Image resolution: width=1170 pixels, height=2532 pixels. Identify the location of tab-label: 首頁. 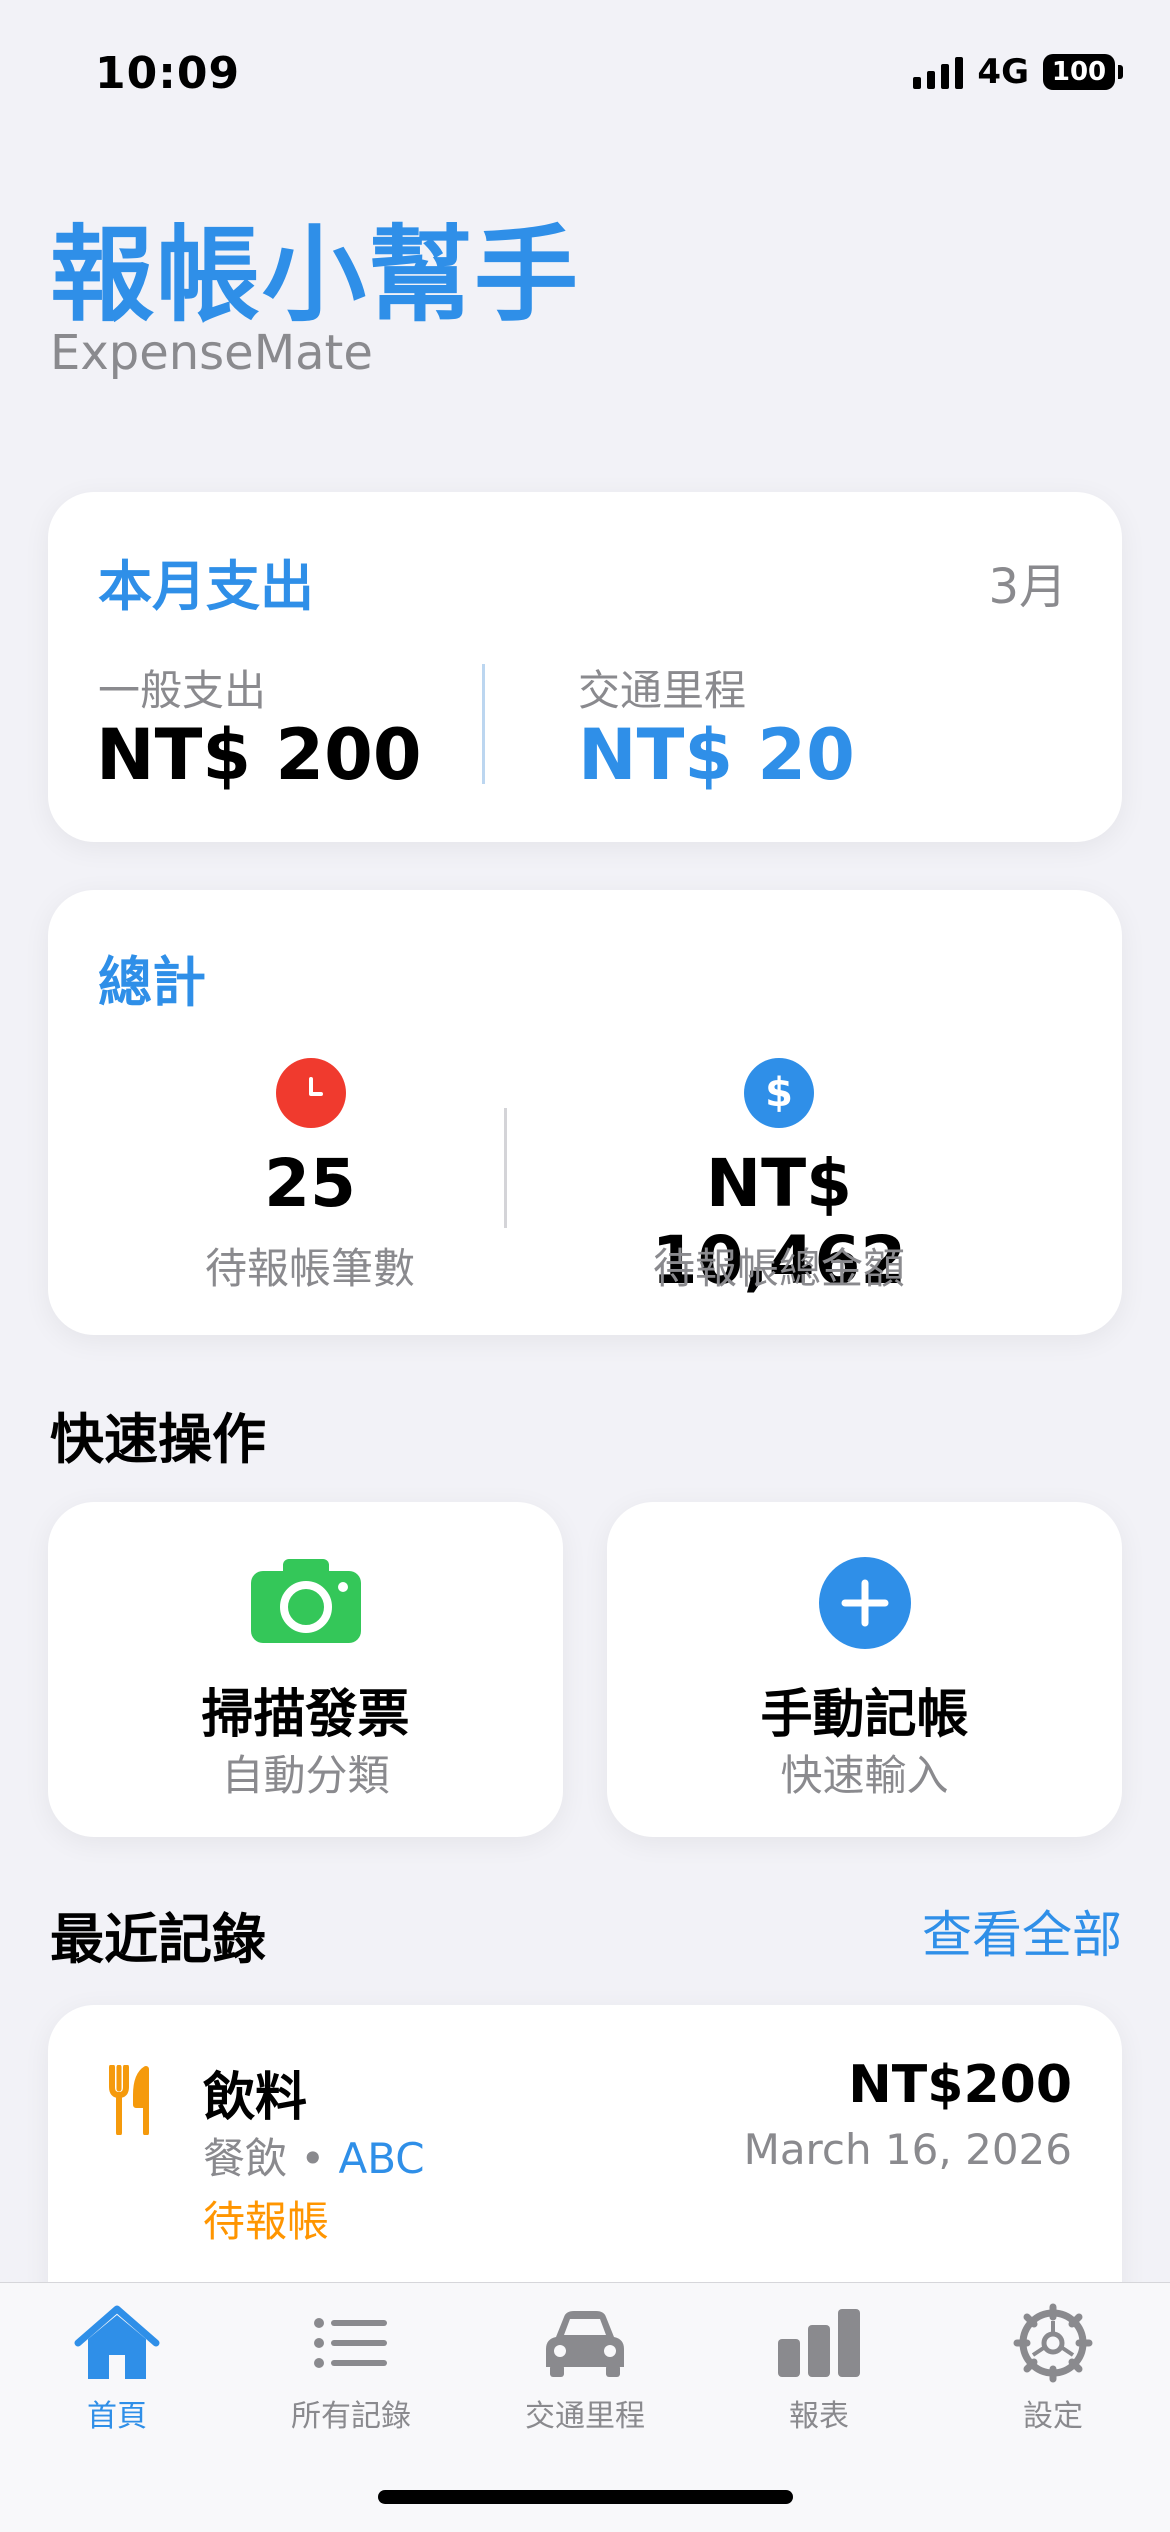
(117, 2416).